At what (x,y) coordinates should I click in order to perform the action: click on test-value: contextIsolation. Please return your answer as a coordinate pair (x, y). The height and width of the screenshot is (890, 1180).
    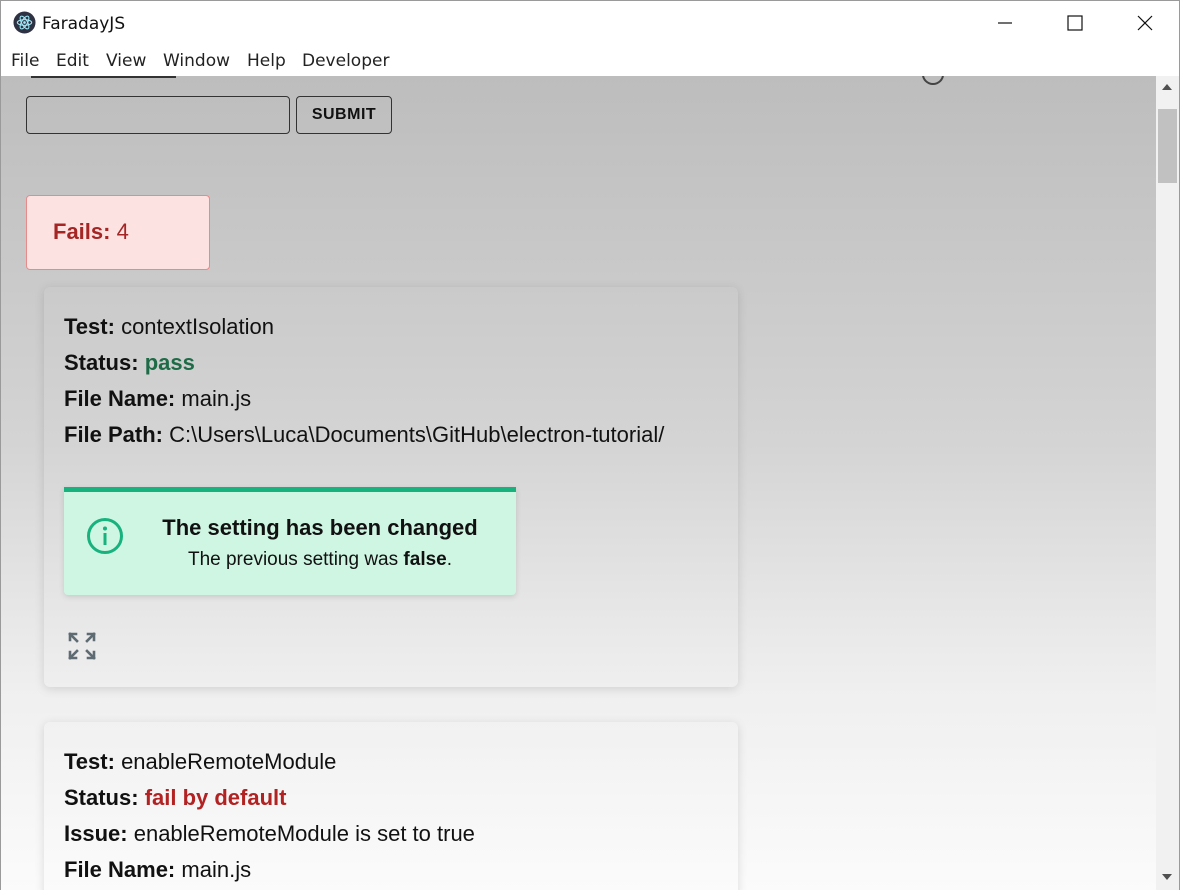
    Looking at the image, I should click on (197, 326).